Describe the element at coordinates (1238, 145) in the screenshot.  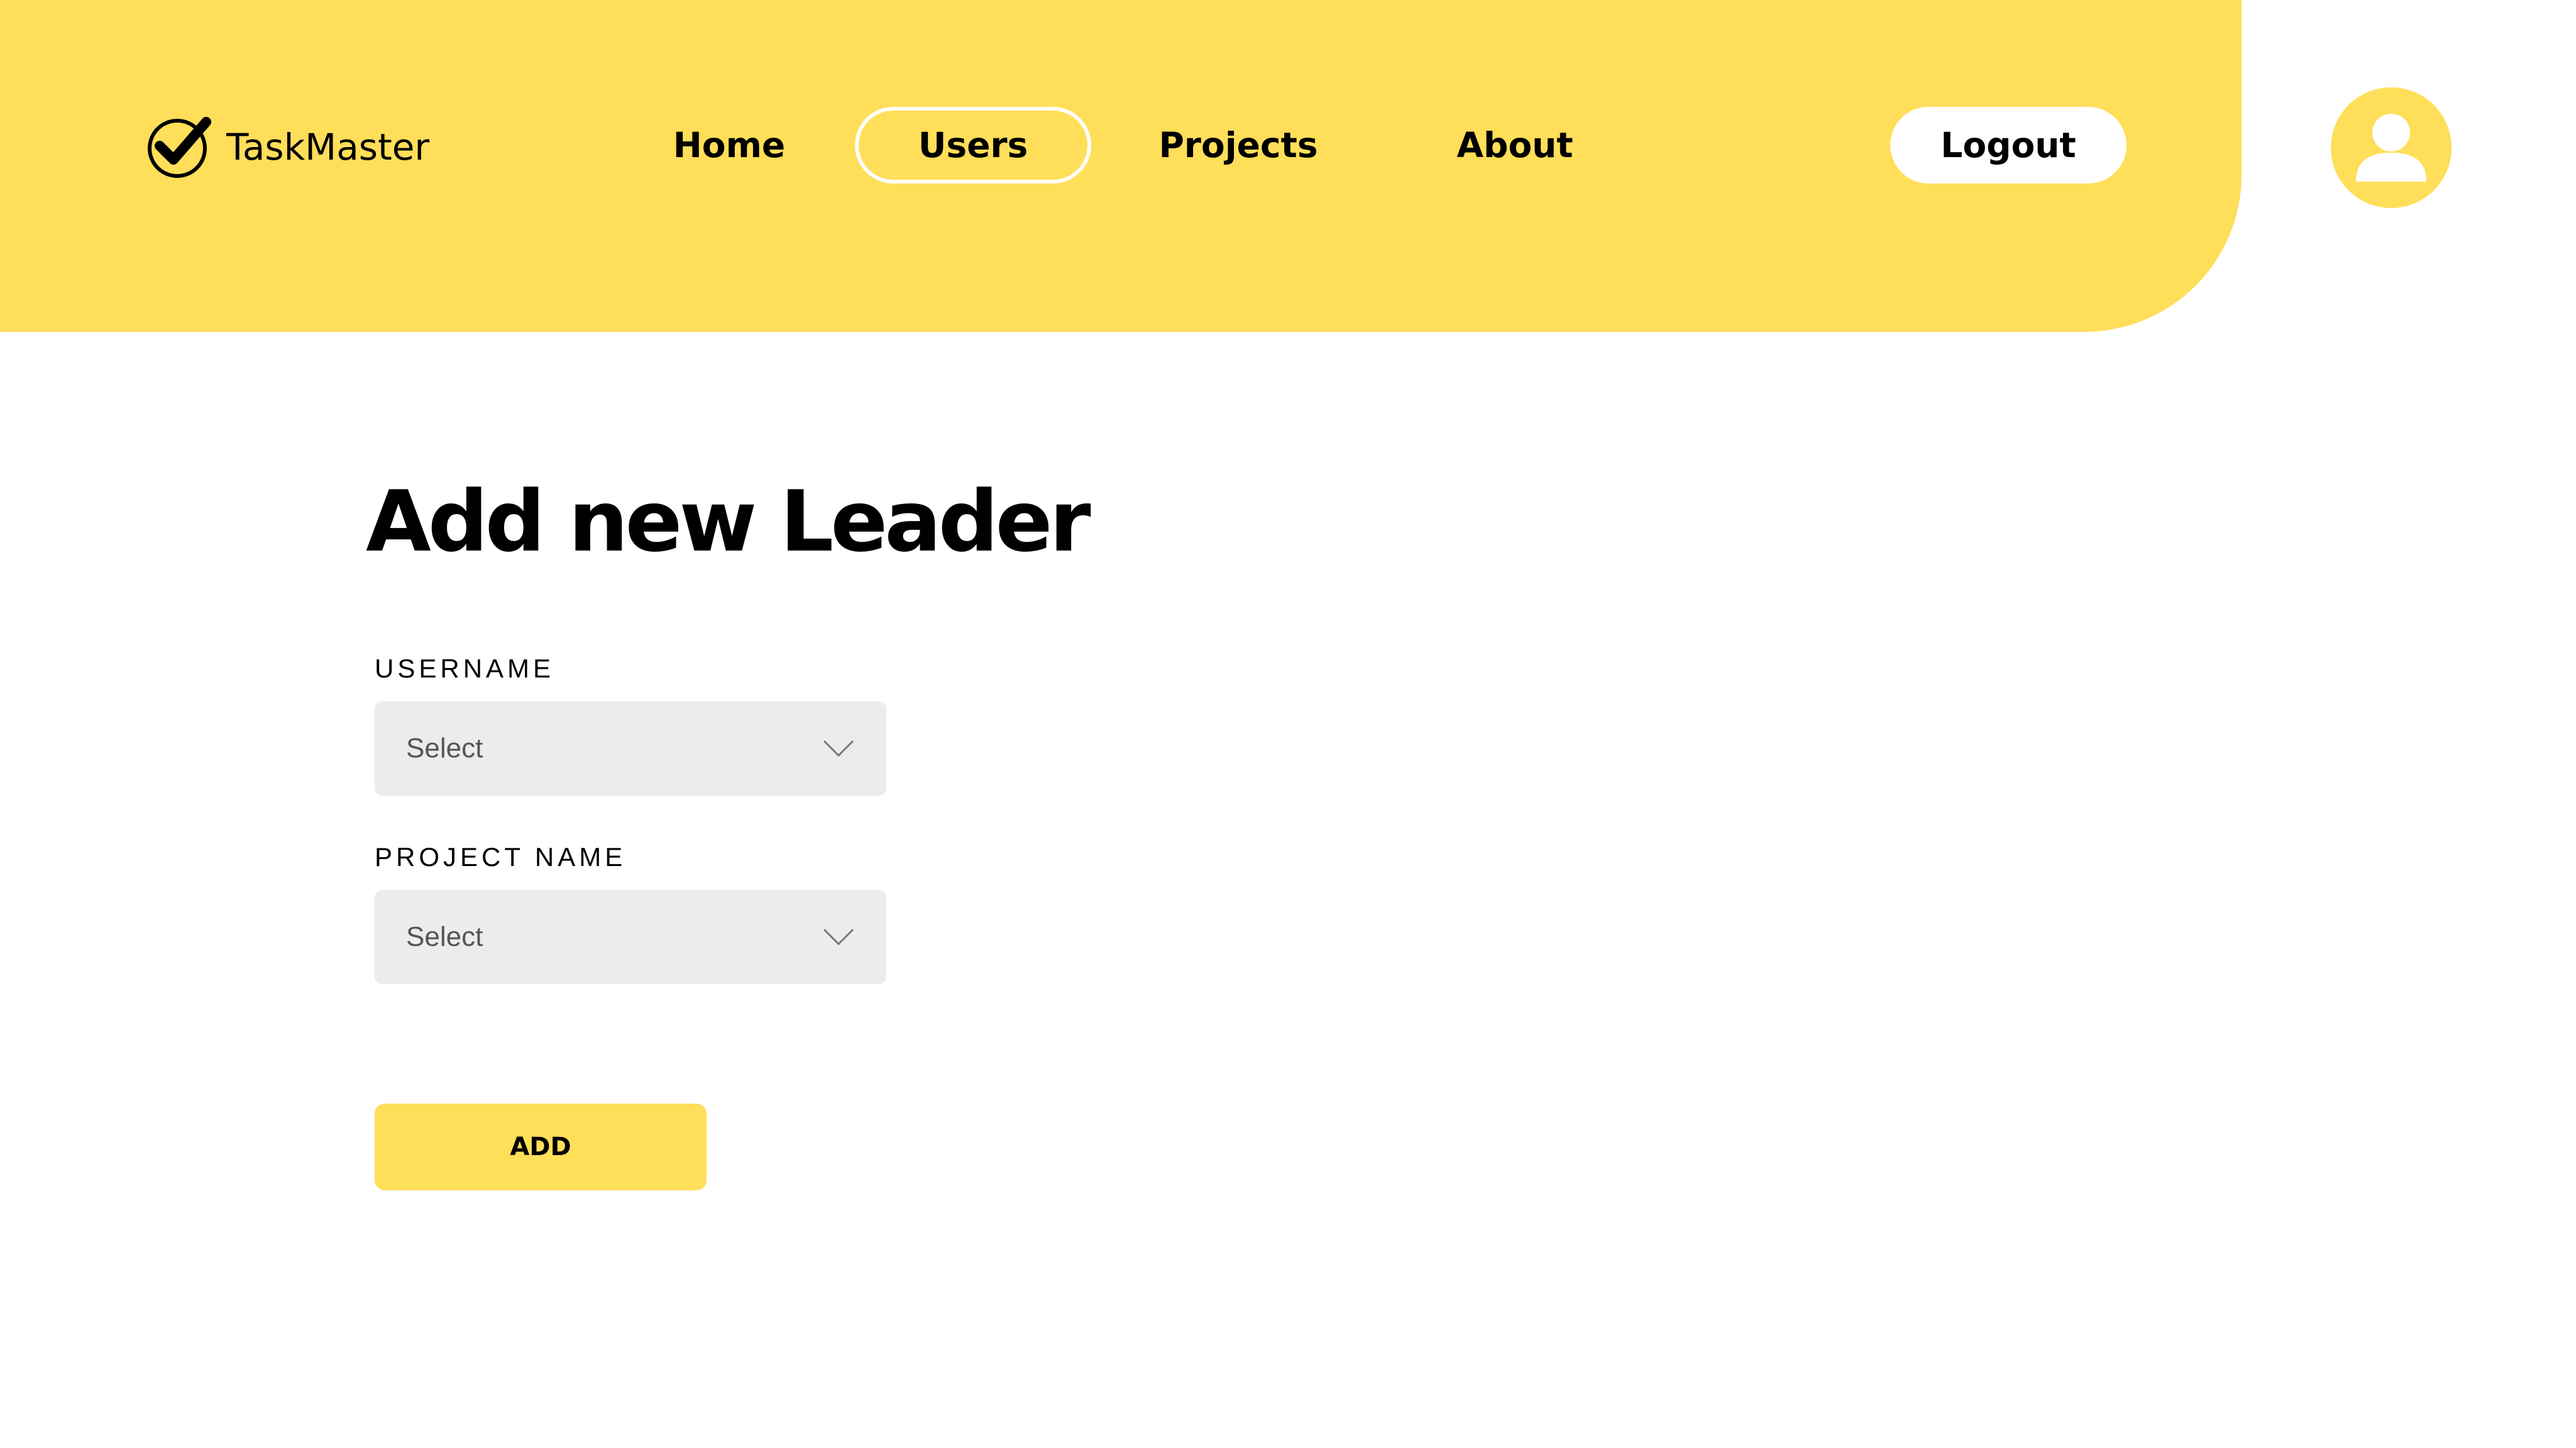
I see `nav-projects: Projects` at that location.